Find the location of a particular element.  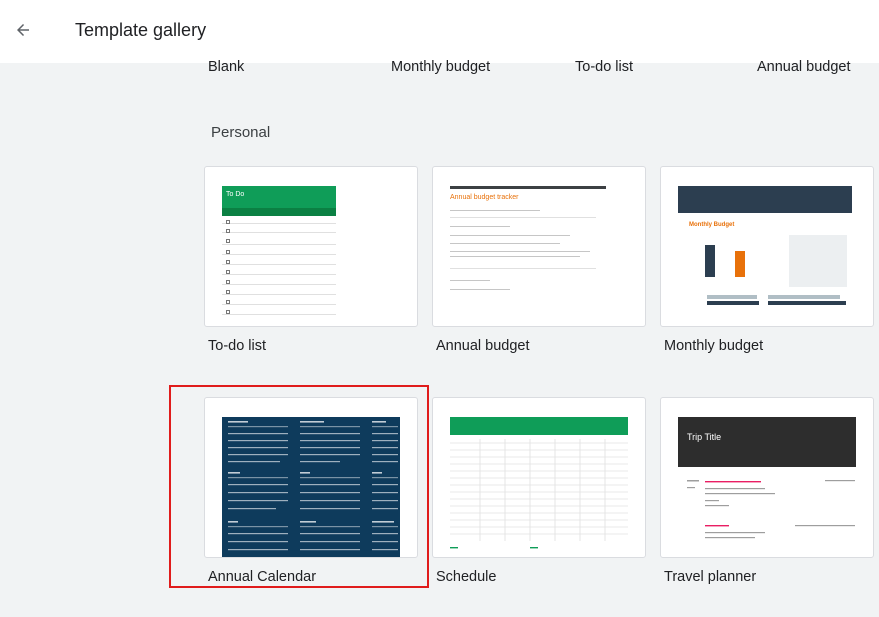

preview-calendar is located at coordinates (311, 487).